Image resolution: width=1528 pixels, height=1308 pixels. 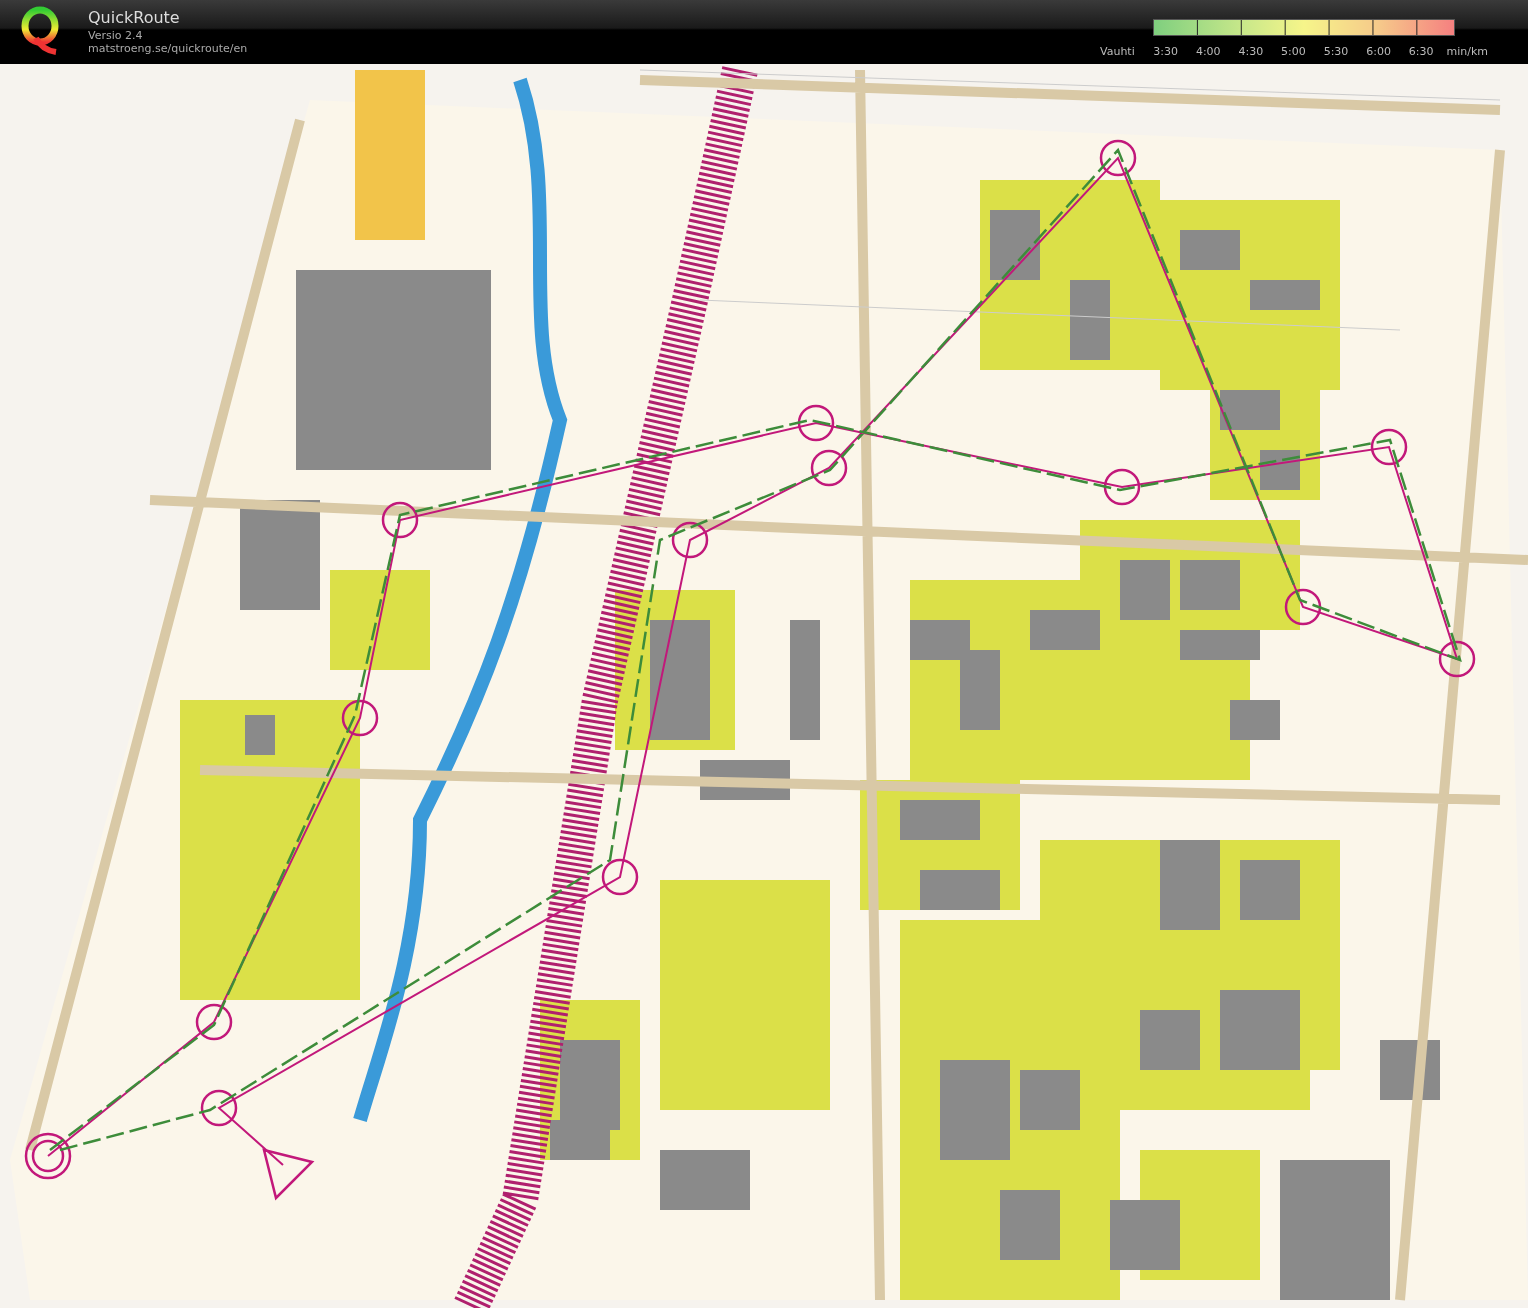 What do you see at coordinates (1118, 51) in the screenshot?
I see `pace-label: Vauhti` at bounding box center [1118, 51].